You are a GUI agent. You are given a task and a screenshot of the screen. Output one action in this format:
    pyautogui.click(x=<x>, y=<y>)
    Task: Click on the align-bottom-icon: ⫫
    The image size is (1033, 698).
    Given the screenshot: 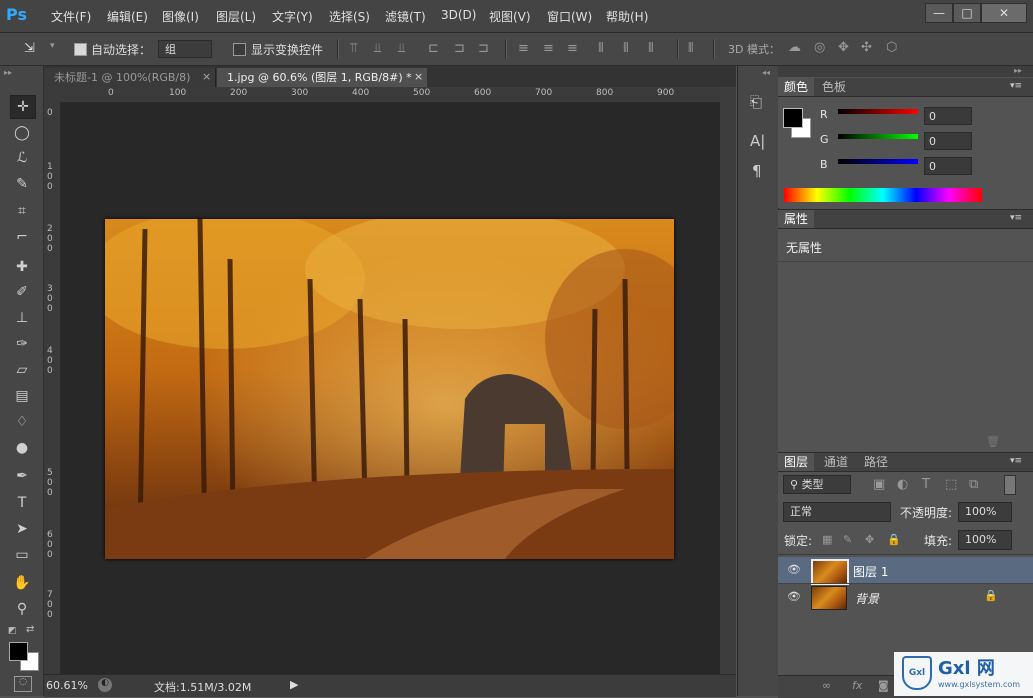 What is the action you would take?
    pyautogui.click(x=401, y=48)
    